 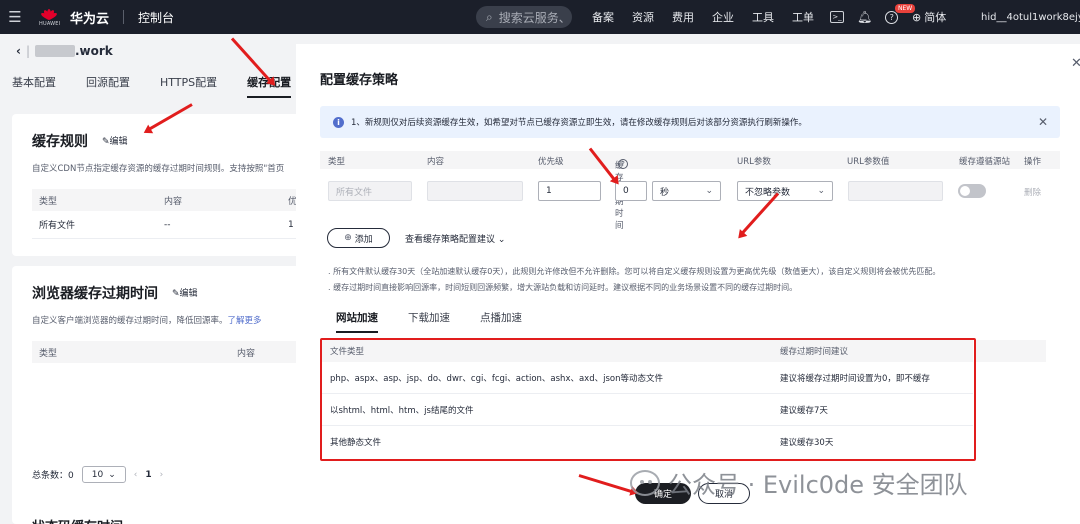 I want to click on cell-ttl-advice: 建议将缓存过期时间设置为0，即不缓存, so click(x=855, y=378).